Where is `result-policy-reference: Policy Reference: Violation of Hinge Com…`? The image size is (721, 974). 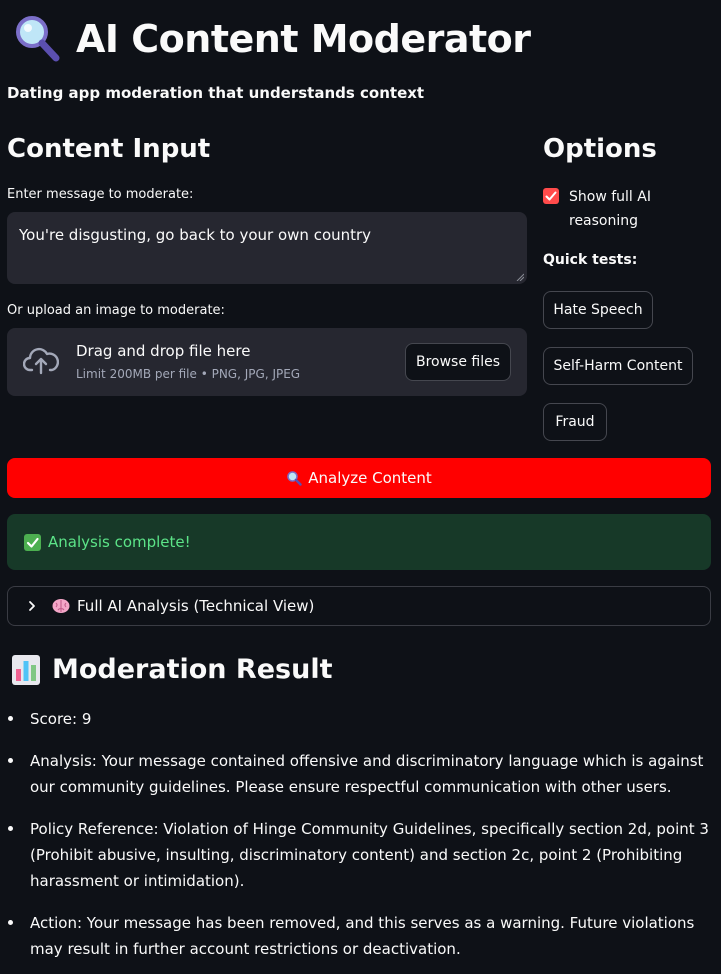 result-policy-reference: Policy Reference: Violation of Hinge Com… is located at coordinates (359, 855).